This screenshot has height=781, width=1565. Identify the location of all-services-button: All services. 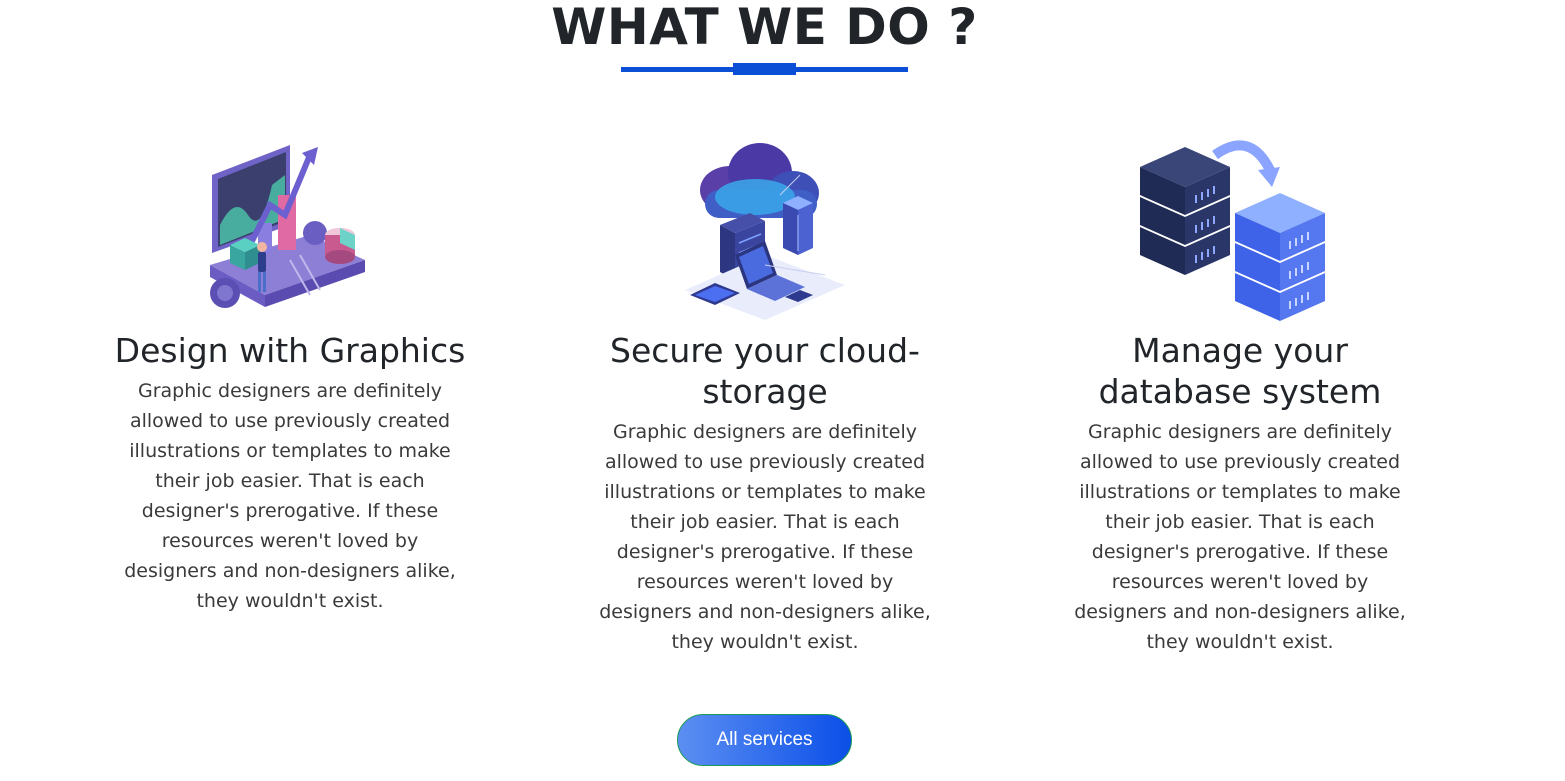
(764, 740).